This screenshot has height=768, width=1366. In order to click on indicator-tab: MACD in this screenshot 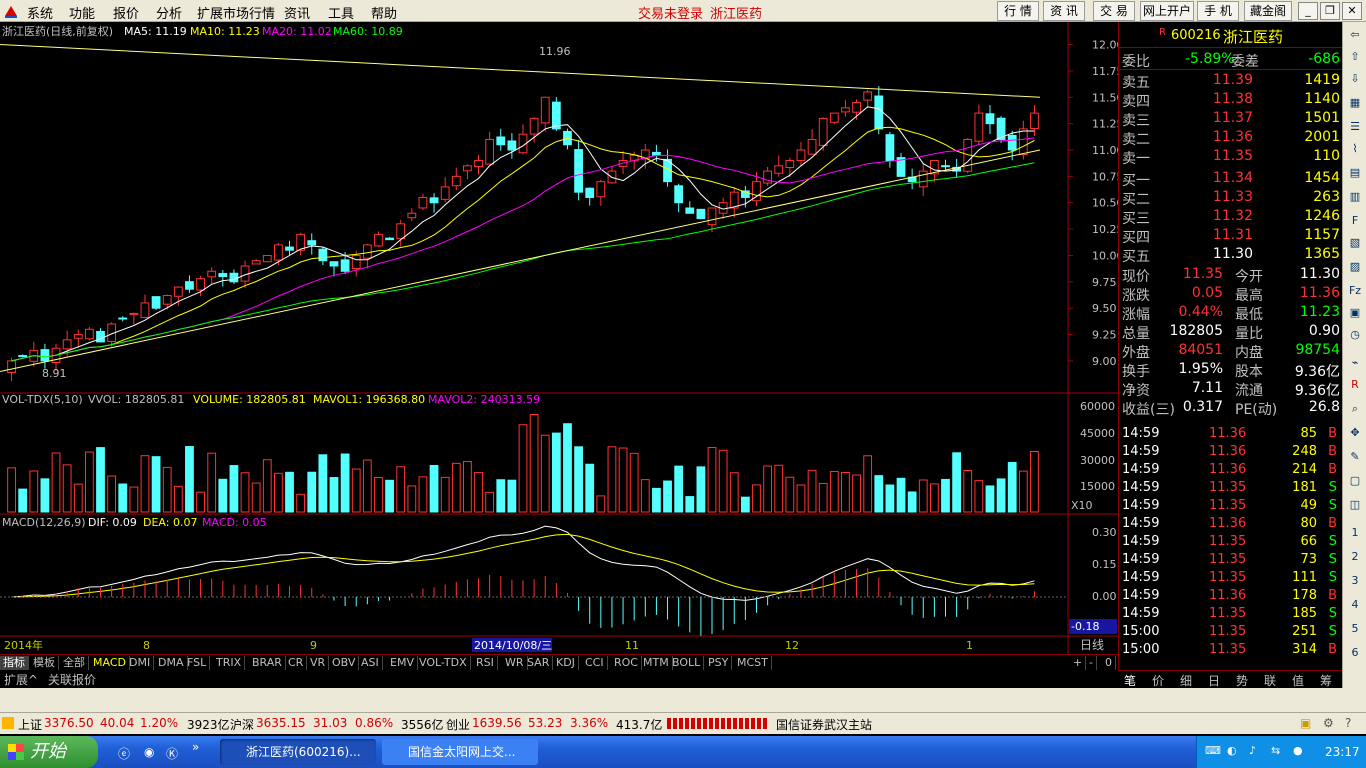, I will do `click(110, 663)`.